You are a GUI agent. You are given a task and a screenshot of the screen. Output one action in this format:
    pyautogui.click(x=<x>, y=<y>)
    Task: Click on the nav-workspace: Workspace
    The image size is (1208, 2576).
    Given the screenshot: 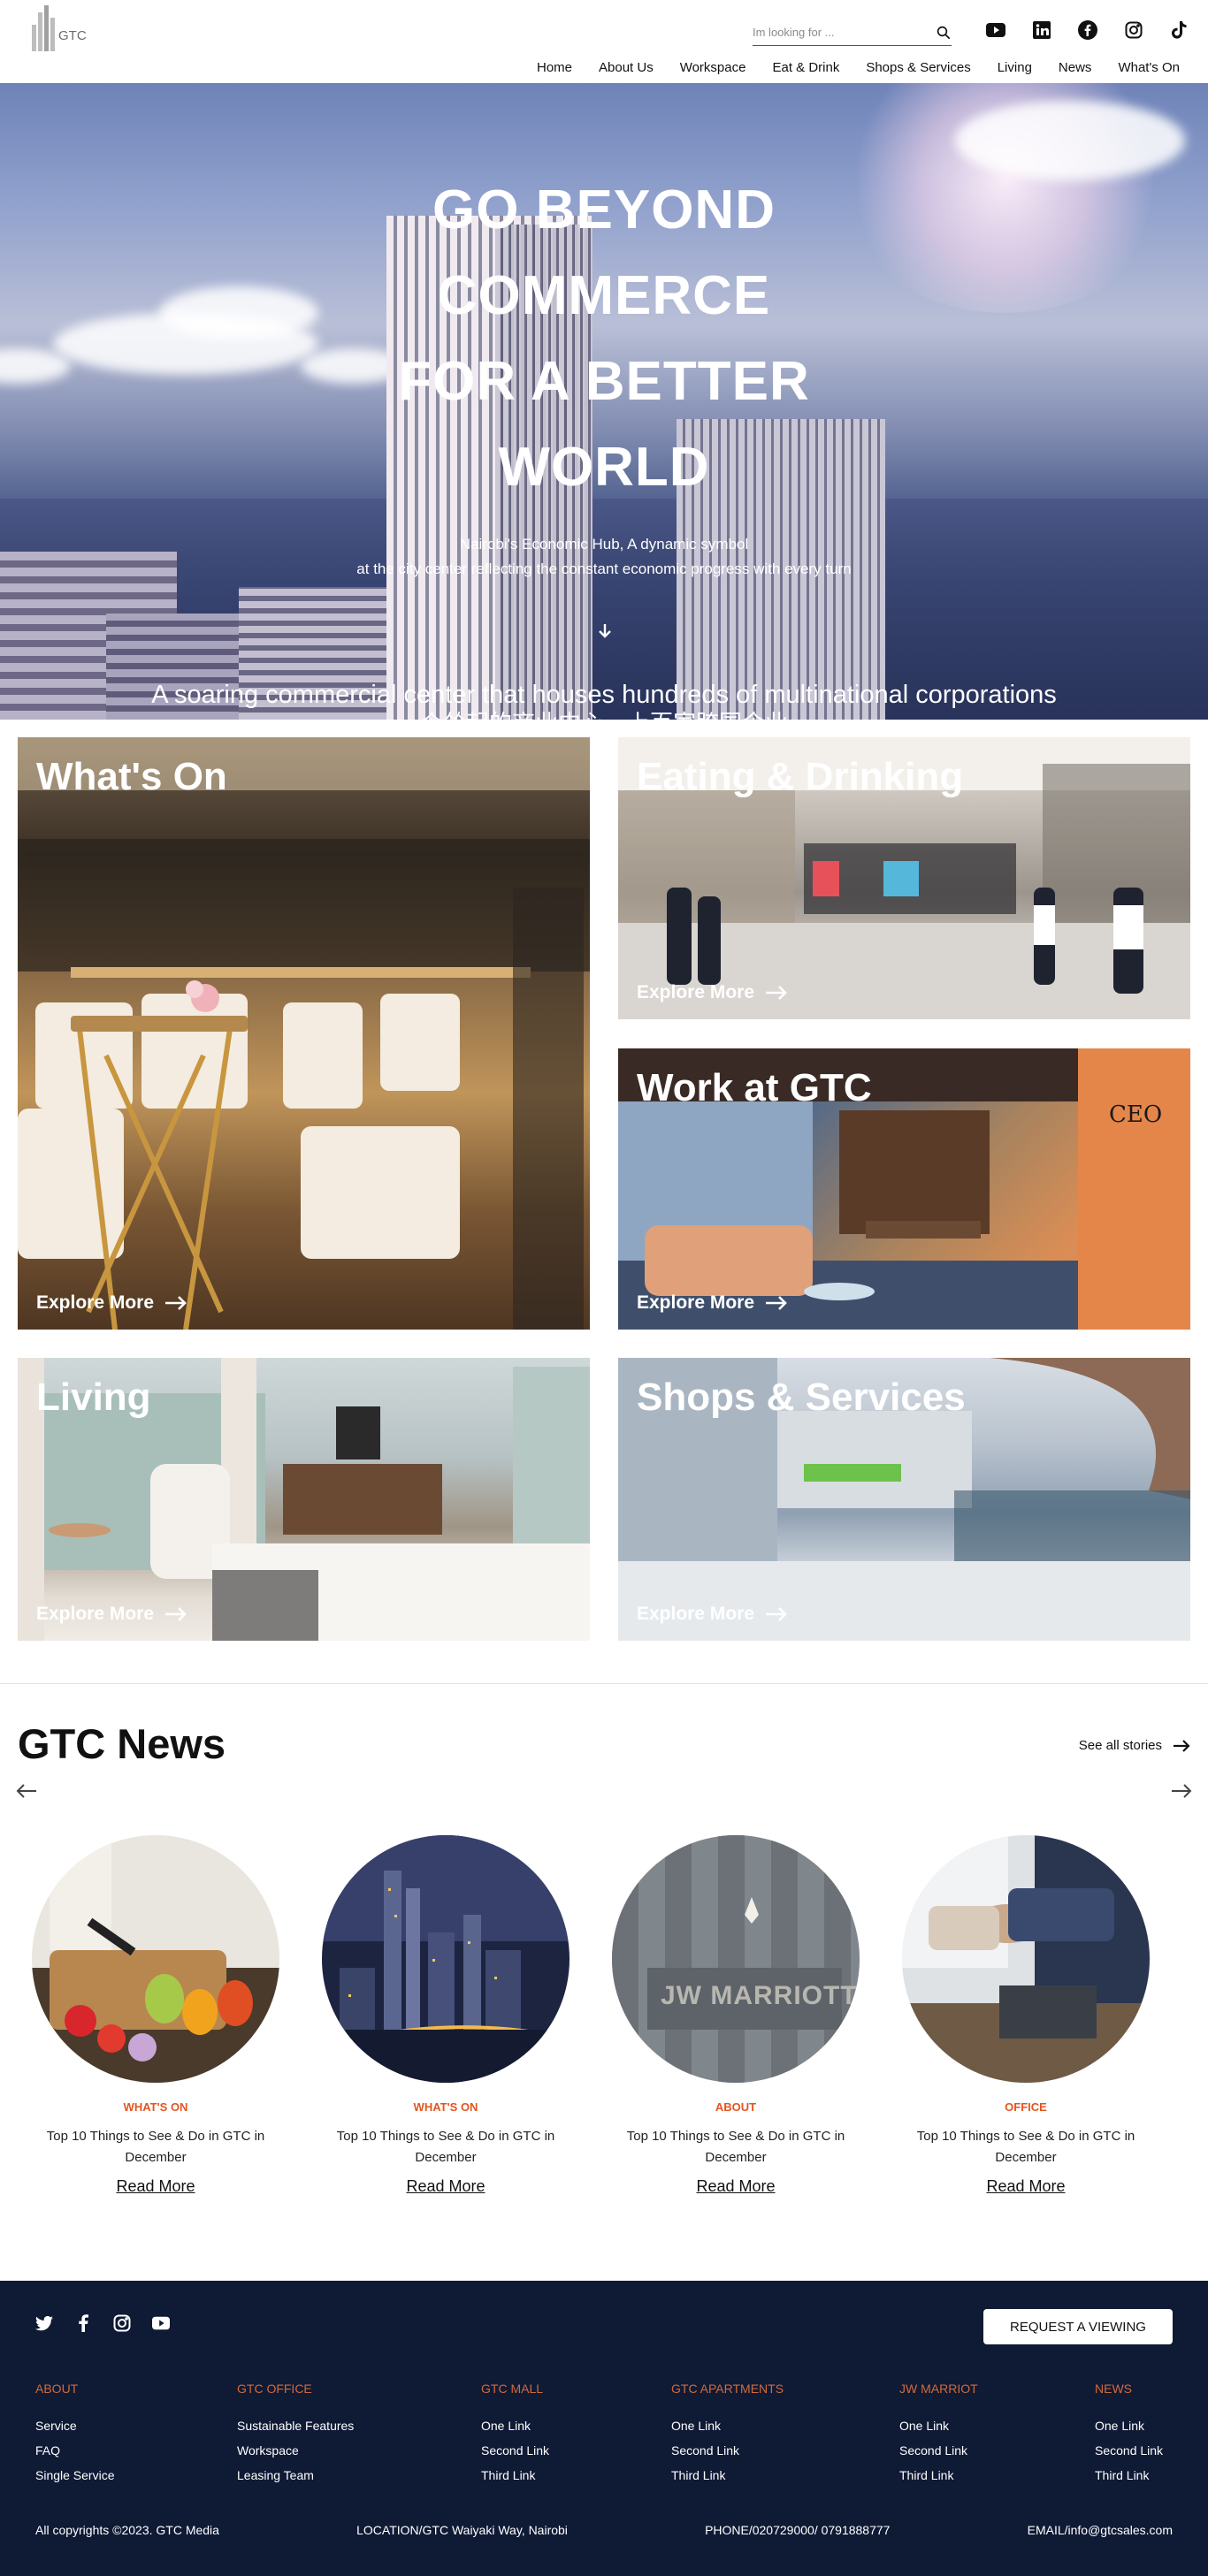 What is the action you would take?
    pyautogui.click(x=713, y=67)
    